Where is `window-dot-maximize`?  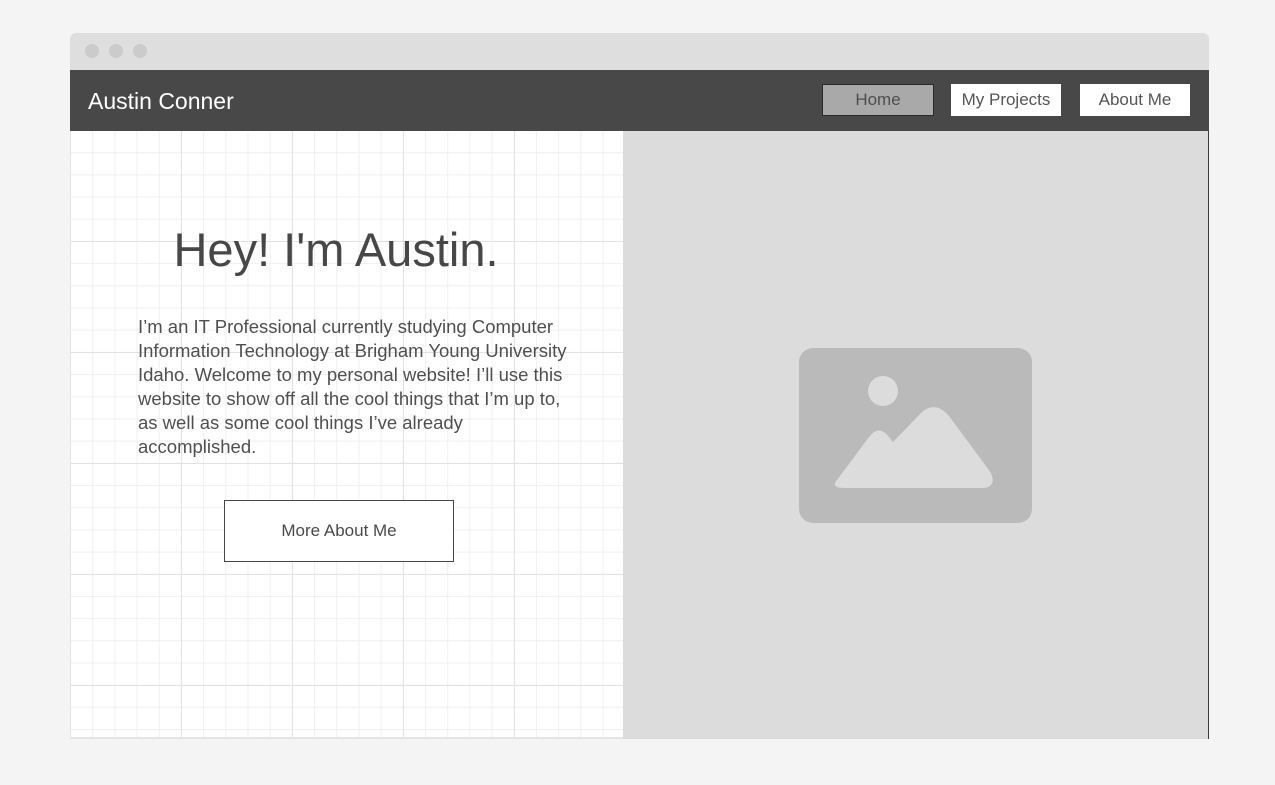 window-dot-maximize is located at coordinates (140, 51).